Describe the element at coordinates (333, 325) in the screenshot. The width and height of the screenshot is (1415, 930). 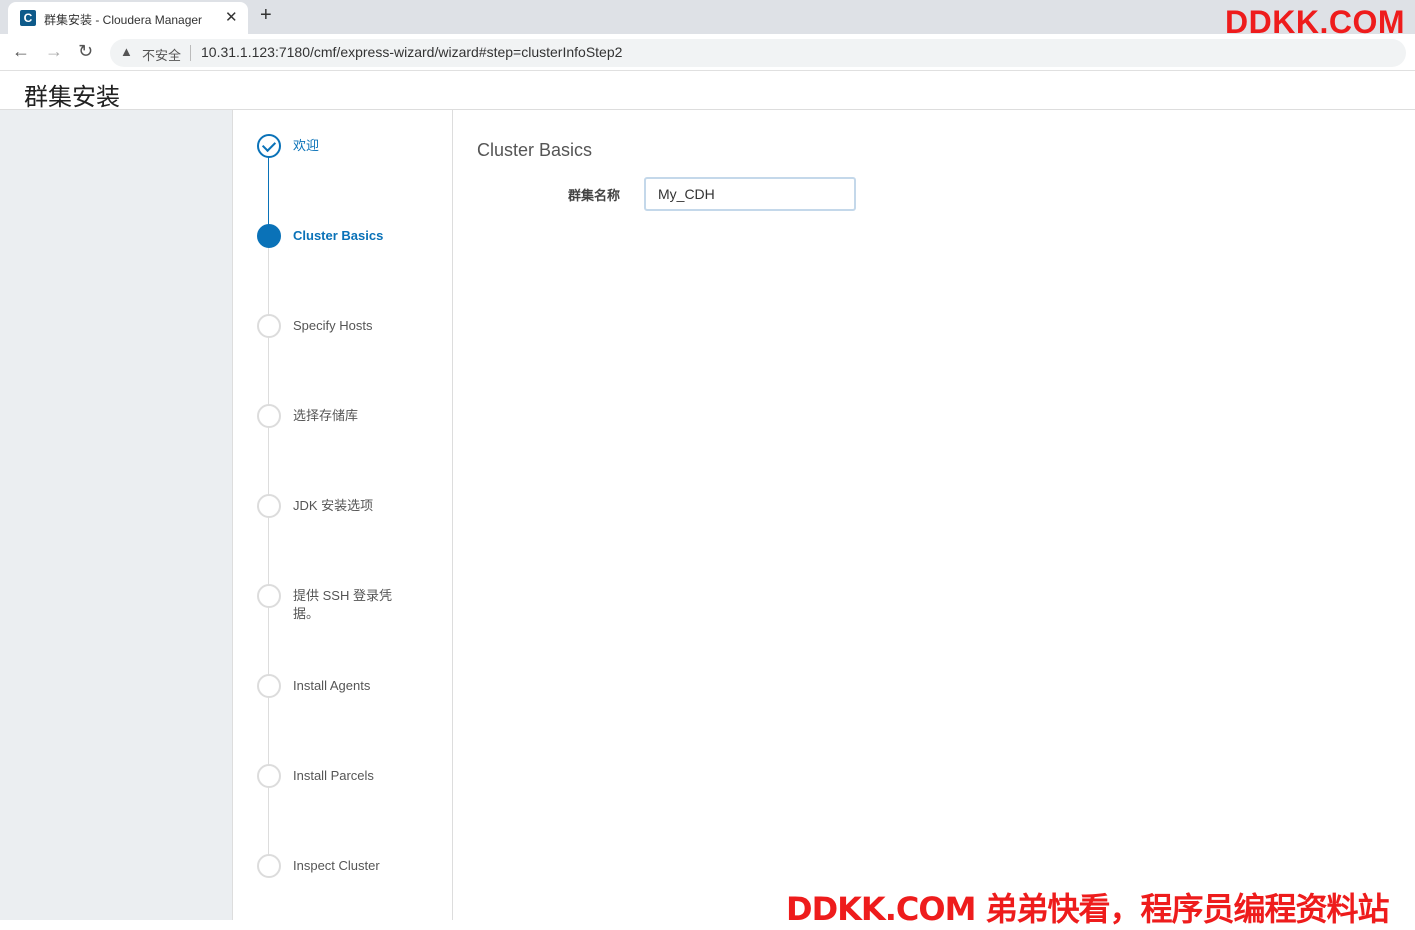
I see `step-label: Specify Hosts` at that location.